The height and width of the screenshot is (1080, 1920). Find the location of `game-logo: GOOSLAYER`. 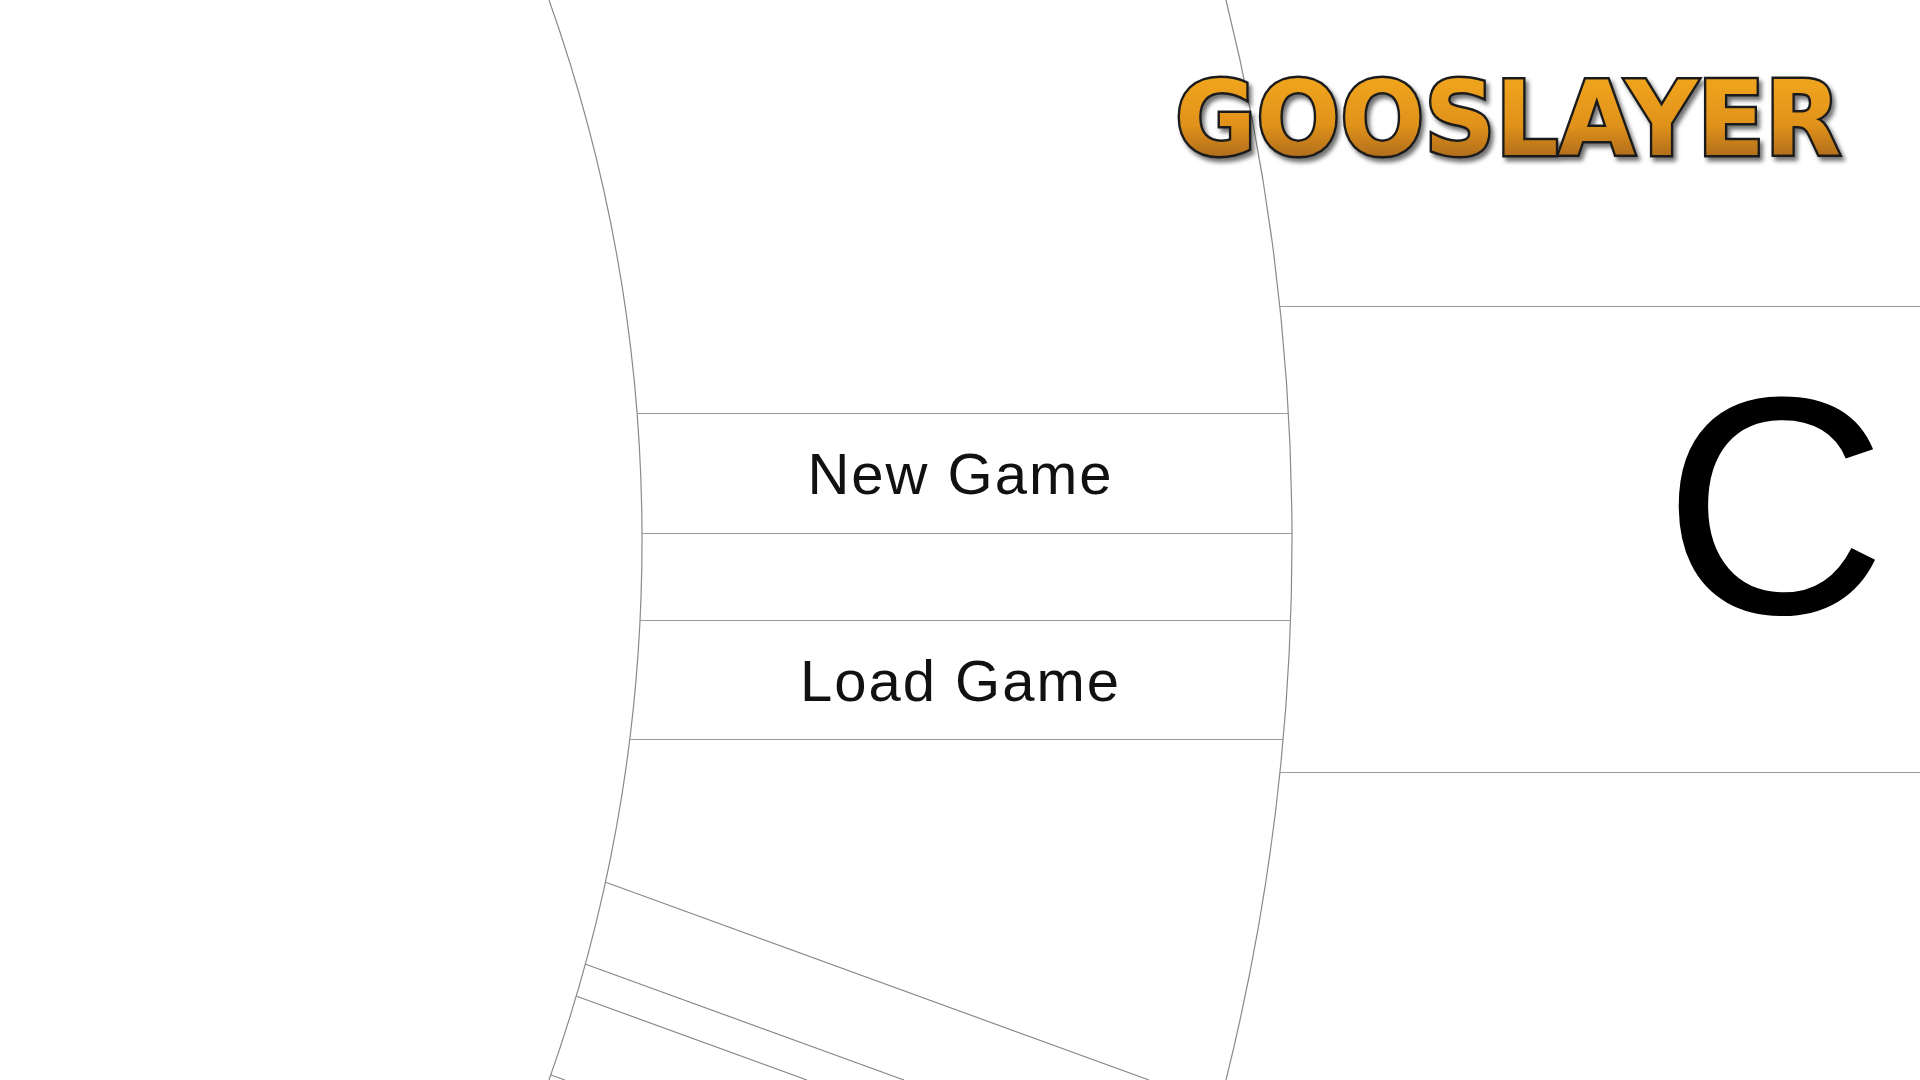

game-logo: GOOSLAYER is located at coordinates (1508, 131).